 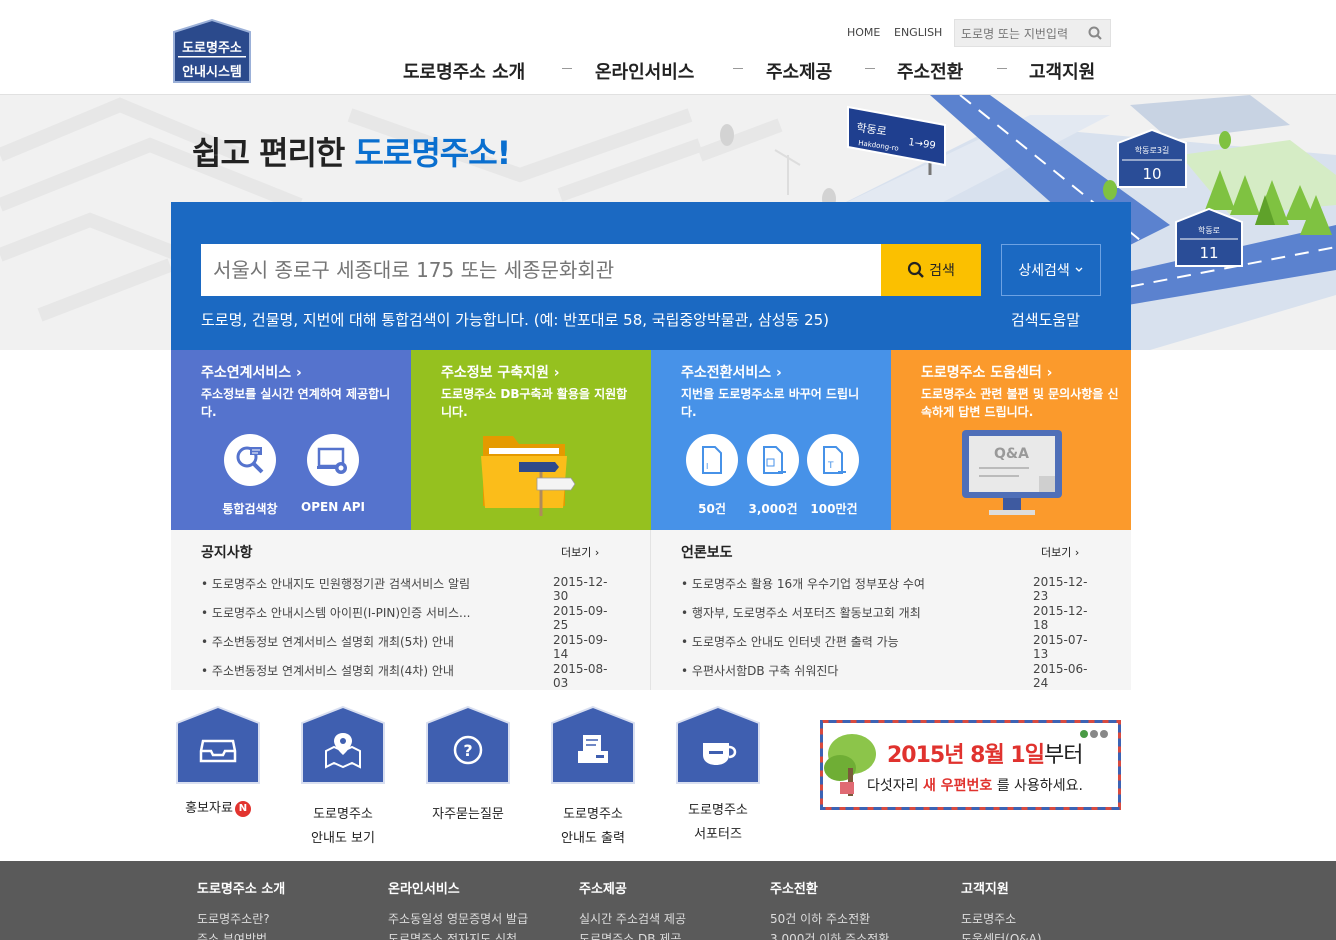 I want to click on footer-link: 주소동일성 영문증명서 발급, so click(x=458, y=919).